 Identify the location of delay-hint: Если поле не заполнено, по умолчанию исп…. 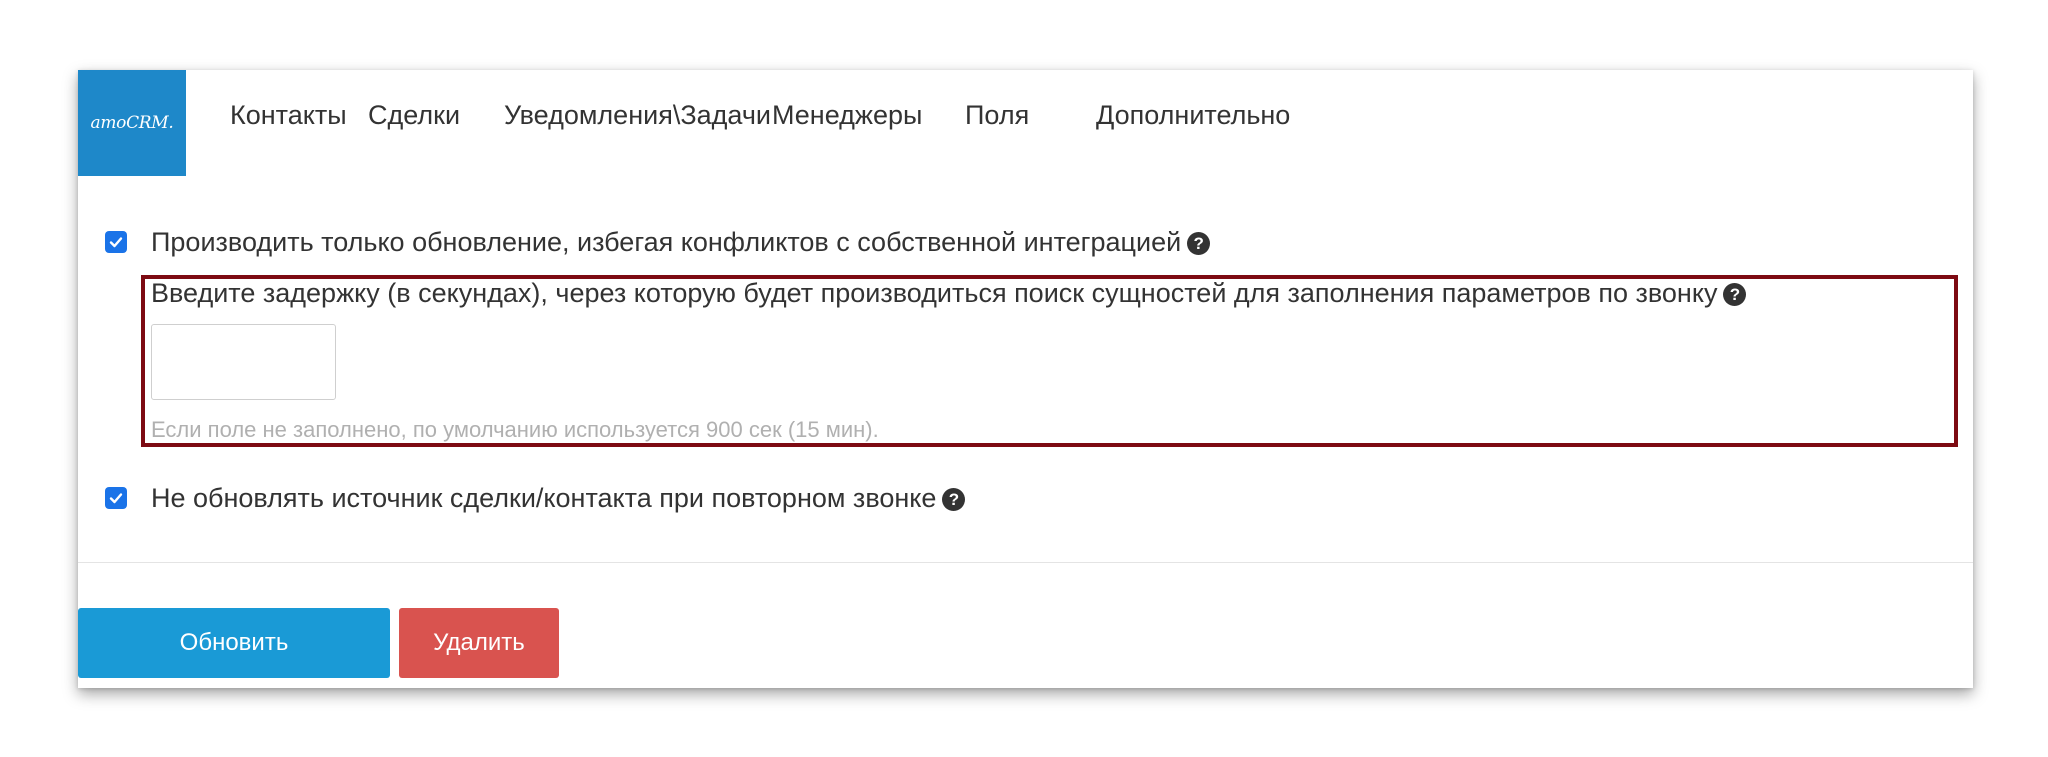
(515, 429).